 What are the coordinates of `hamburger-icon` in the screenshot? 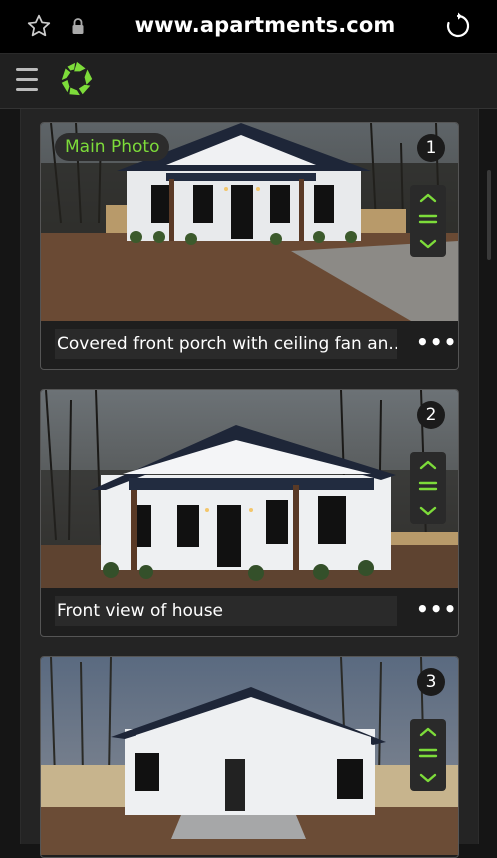 It's located at (28, 81).